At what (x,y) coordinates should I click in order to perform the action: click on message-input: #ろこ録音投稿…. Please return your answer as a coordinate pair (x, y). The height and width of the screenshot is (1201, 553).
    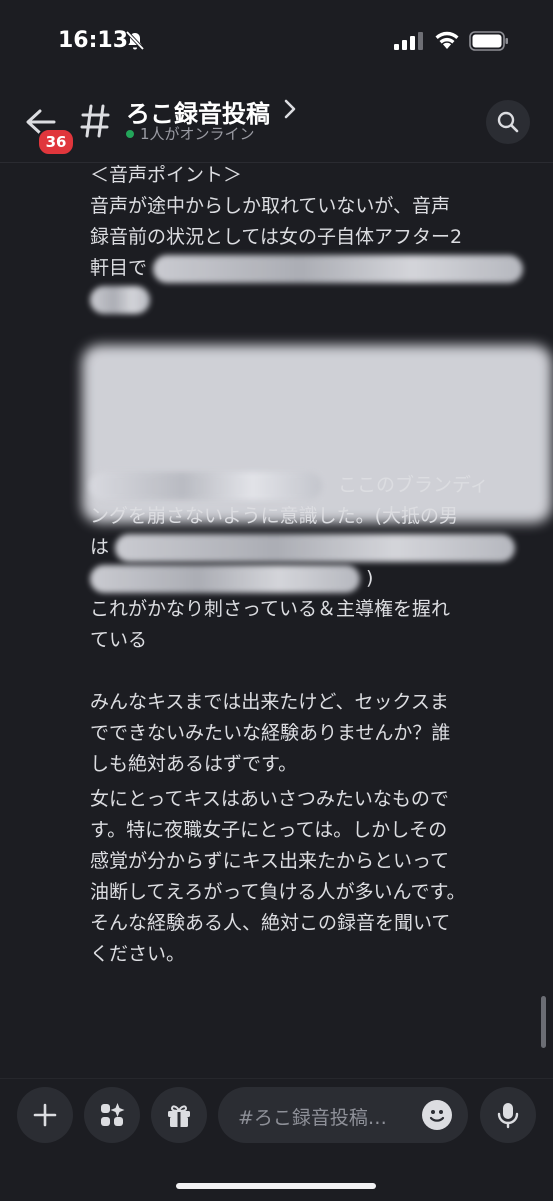
    Looking at the image, I should click on (343, 1115).